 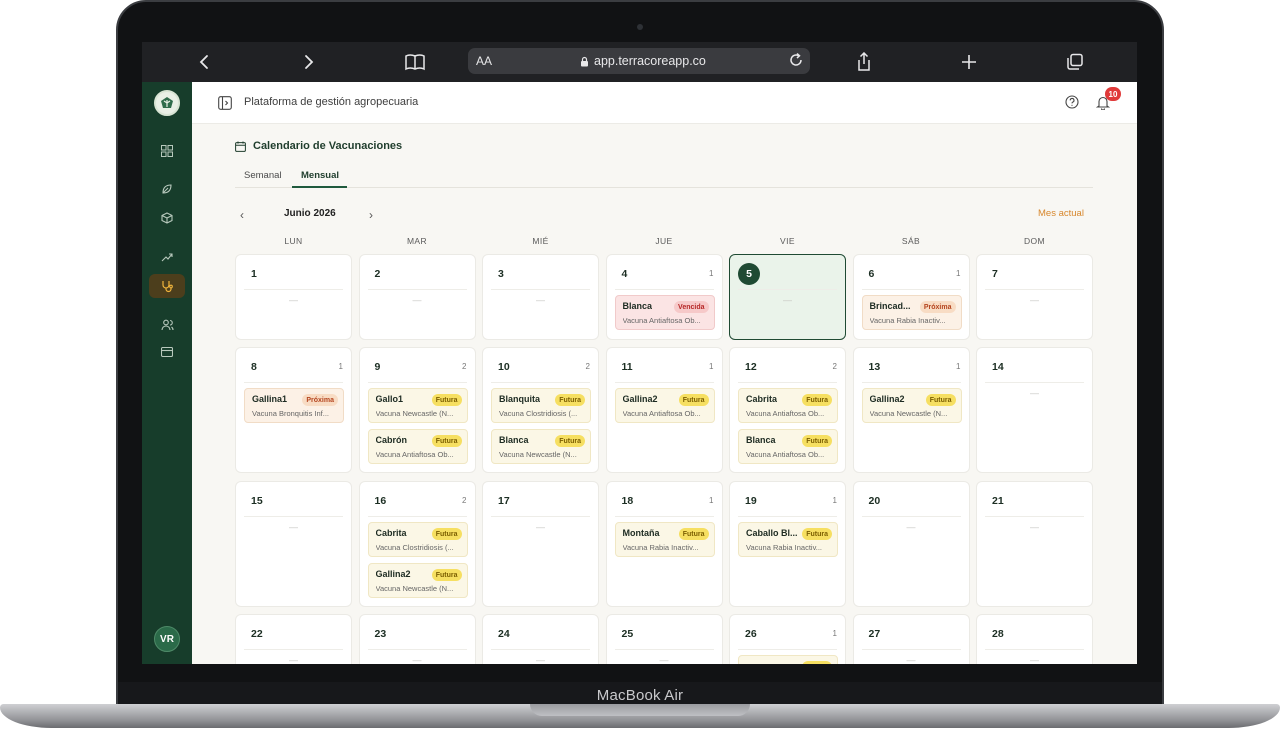 I want to click on leaf-icon, so click(x=167, y=189).